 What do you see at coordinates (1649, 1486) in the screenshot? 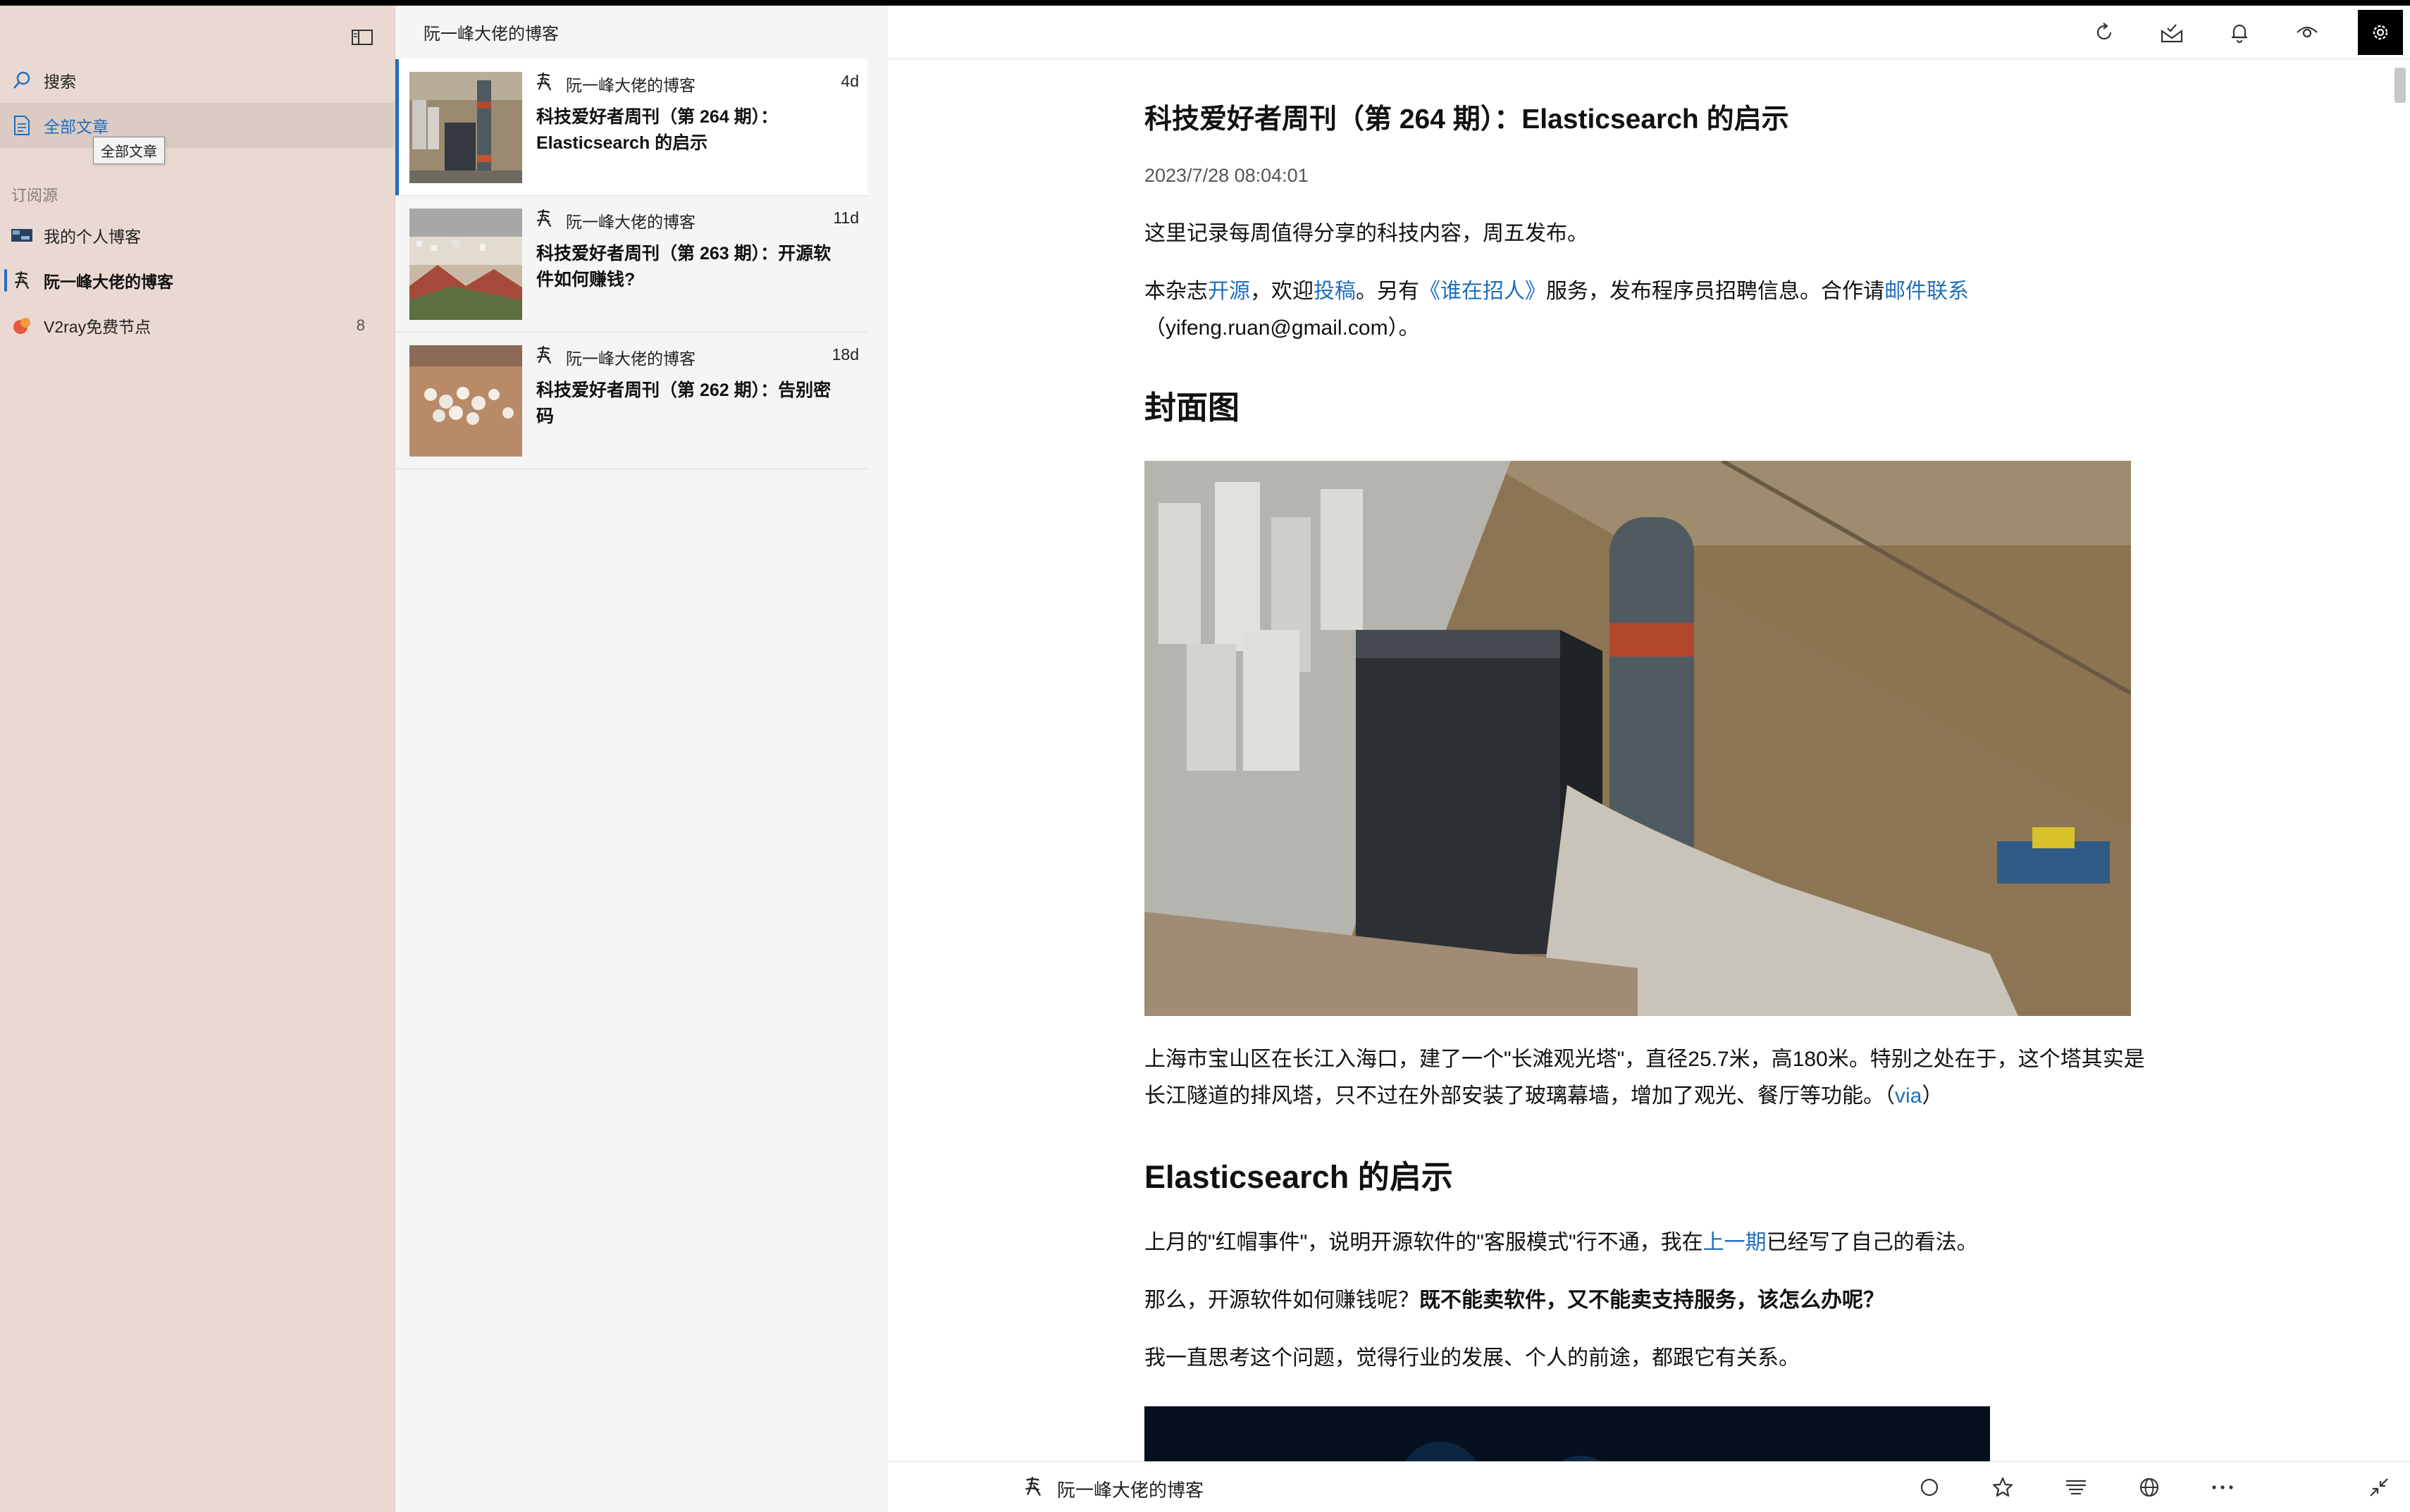
I see `reader-bottom-bar: 阮一峰大佬的博客` at bounding box center [1649, 1486].